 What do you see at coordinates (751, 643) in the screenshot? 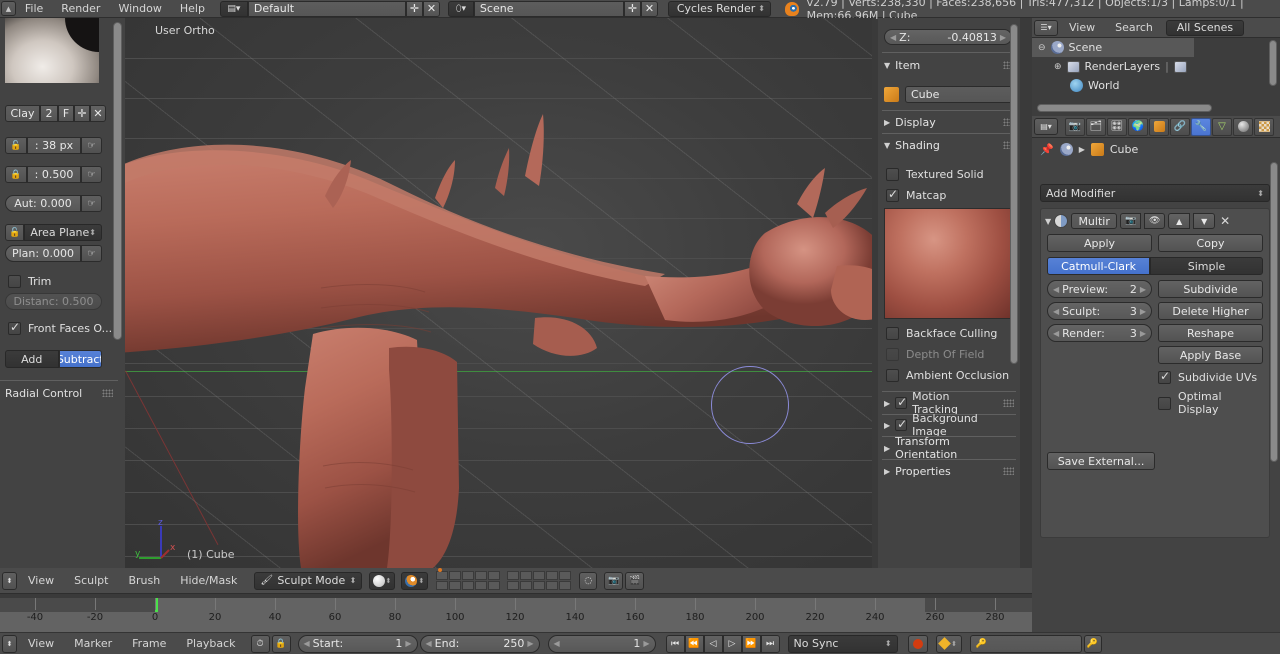
I see `jump-next-keyframe-button: ⏩` at bounding box center [751, 643].